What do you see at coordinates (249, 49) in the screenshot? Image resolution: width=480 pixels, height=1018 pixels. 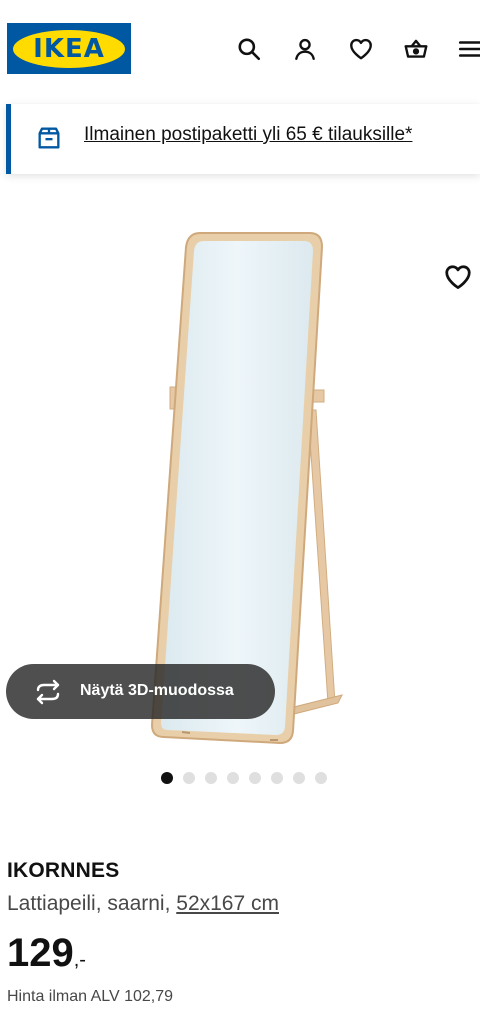 I see `search-icon` at bounding box center [249, 49].